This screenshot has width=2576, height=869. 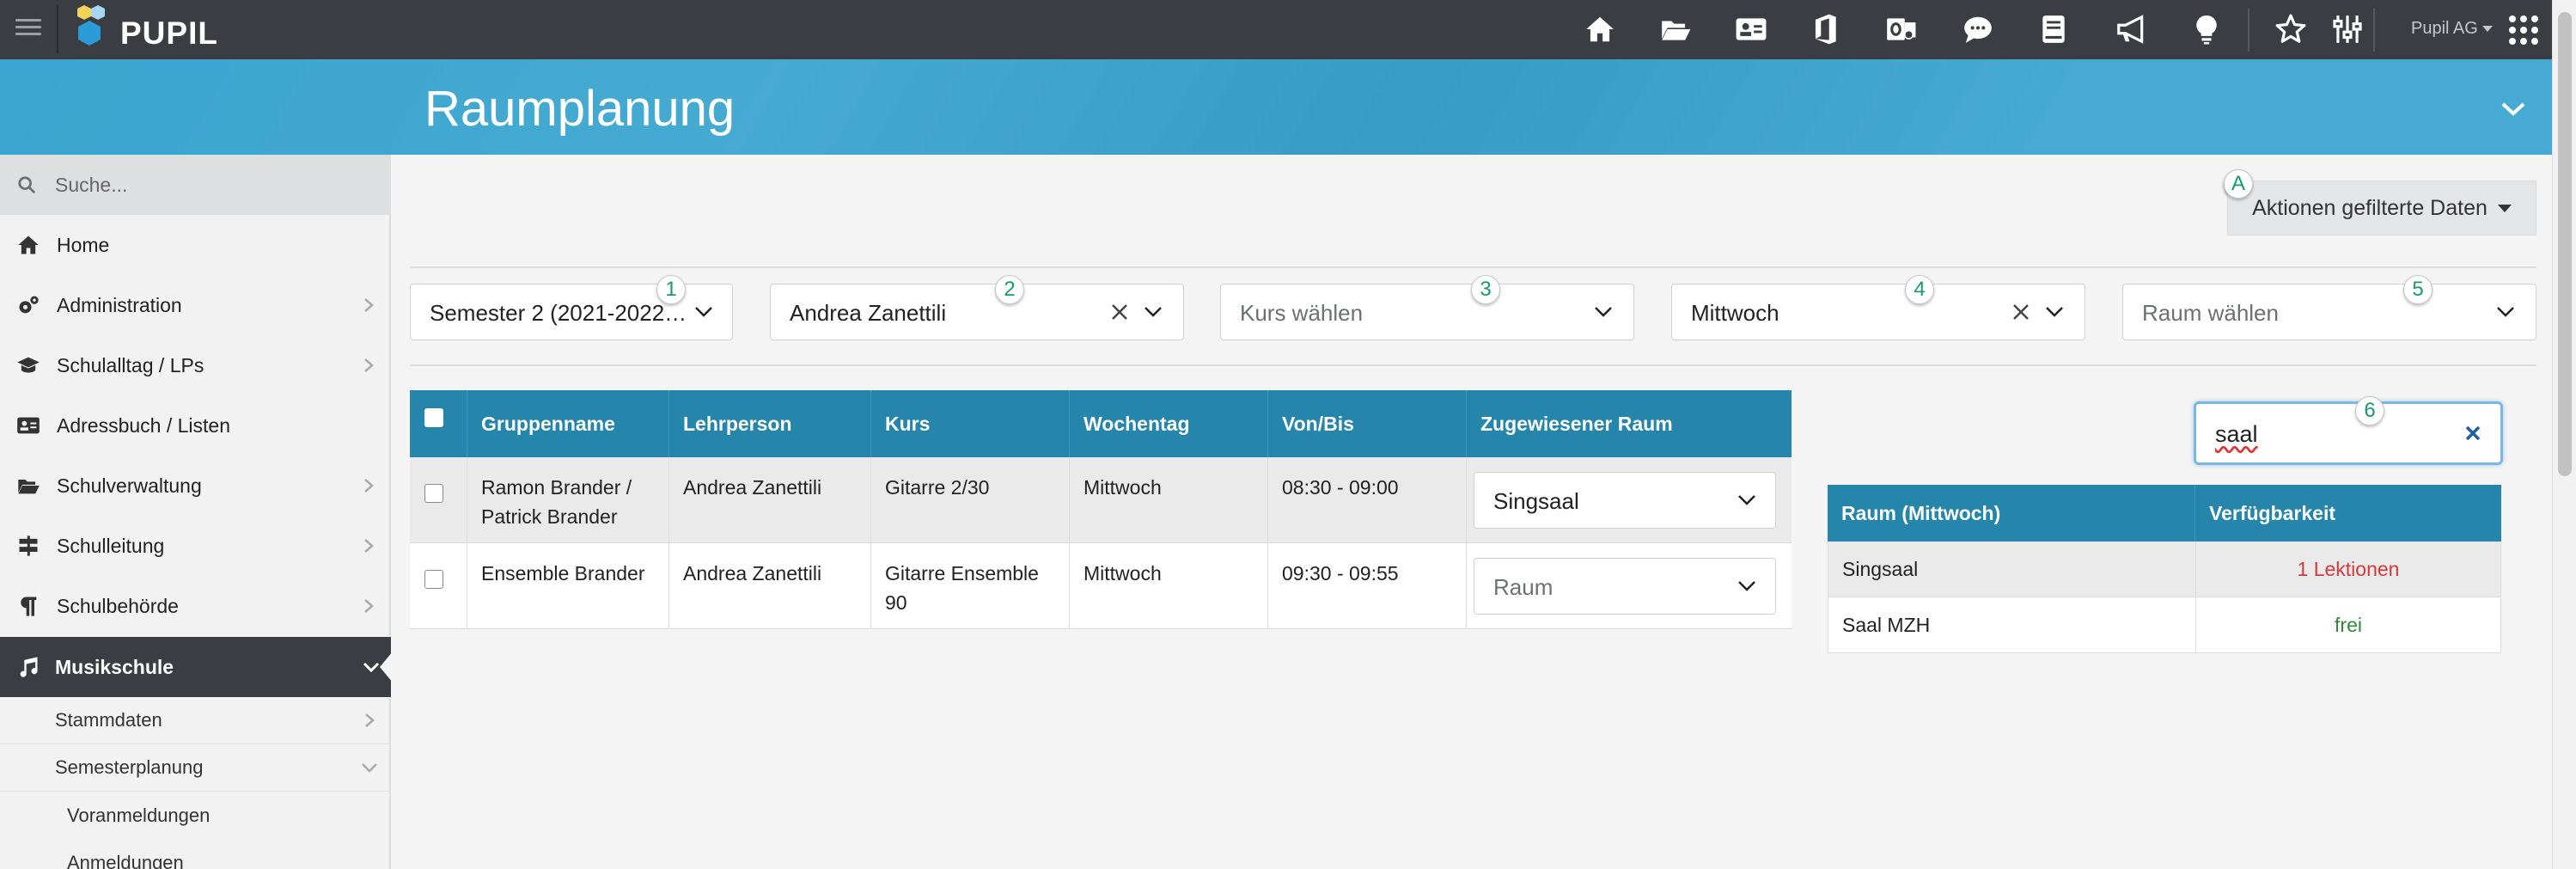 What do you see at coordinates (1825, 29) in the screenshot?
I see `office-icon` at bounding box center [1825, 29].